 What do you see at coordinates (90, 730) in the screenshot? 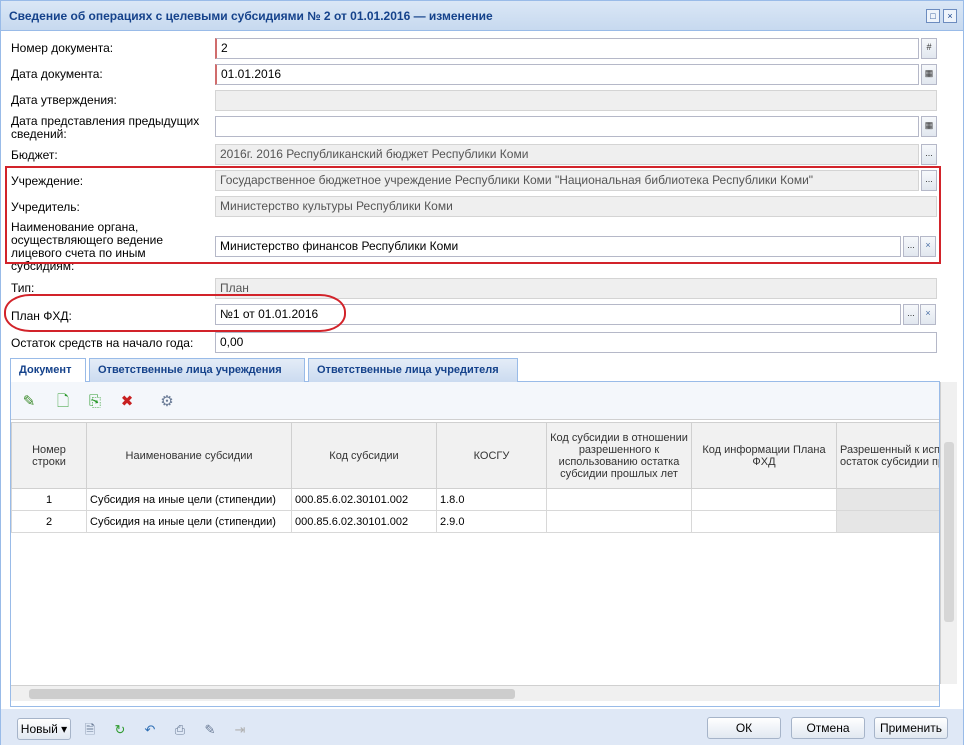
I see `document-icon: 🗎` at bounding box center [90, 730].